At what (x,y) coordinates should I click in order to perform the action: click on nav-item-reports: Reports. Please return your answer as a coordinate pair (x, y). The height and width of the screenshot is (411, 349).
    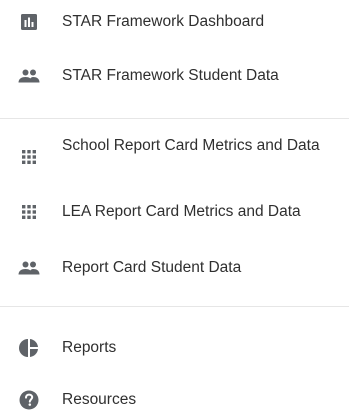
    Looking at the image, I should click on (174, 348).